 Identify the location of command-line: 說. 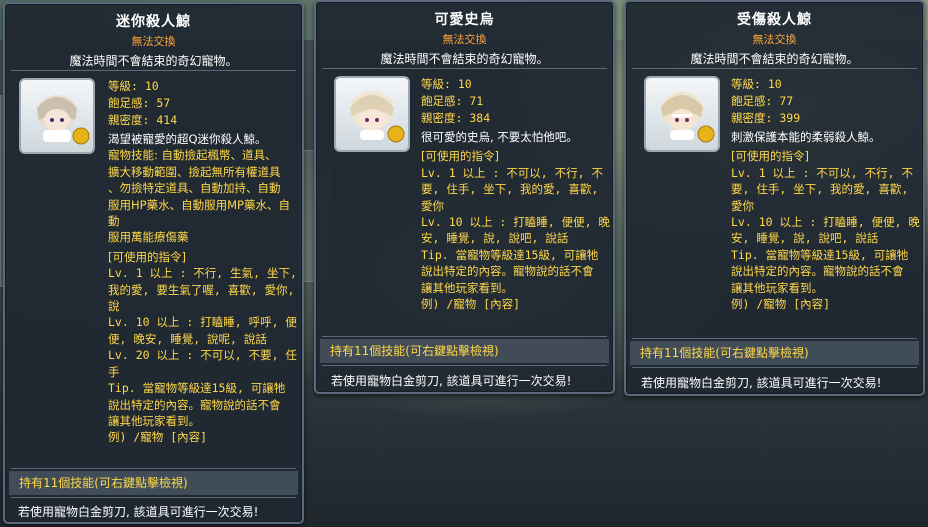
(114, 306).